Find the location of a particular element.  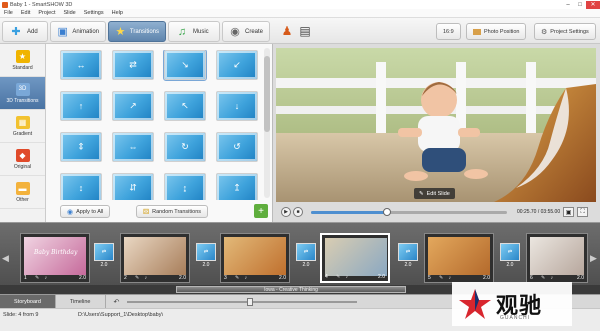

transition-tile: ⇔ is located at coordinates (133, 147).